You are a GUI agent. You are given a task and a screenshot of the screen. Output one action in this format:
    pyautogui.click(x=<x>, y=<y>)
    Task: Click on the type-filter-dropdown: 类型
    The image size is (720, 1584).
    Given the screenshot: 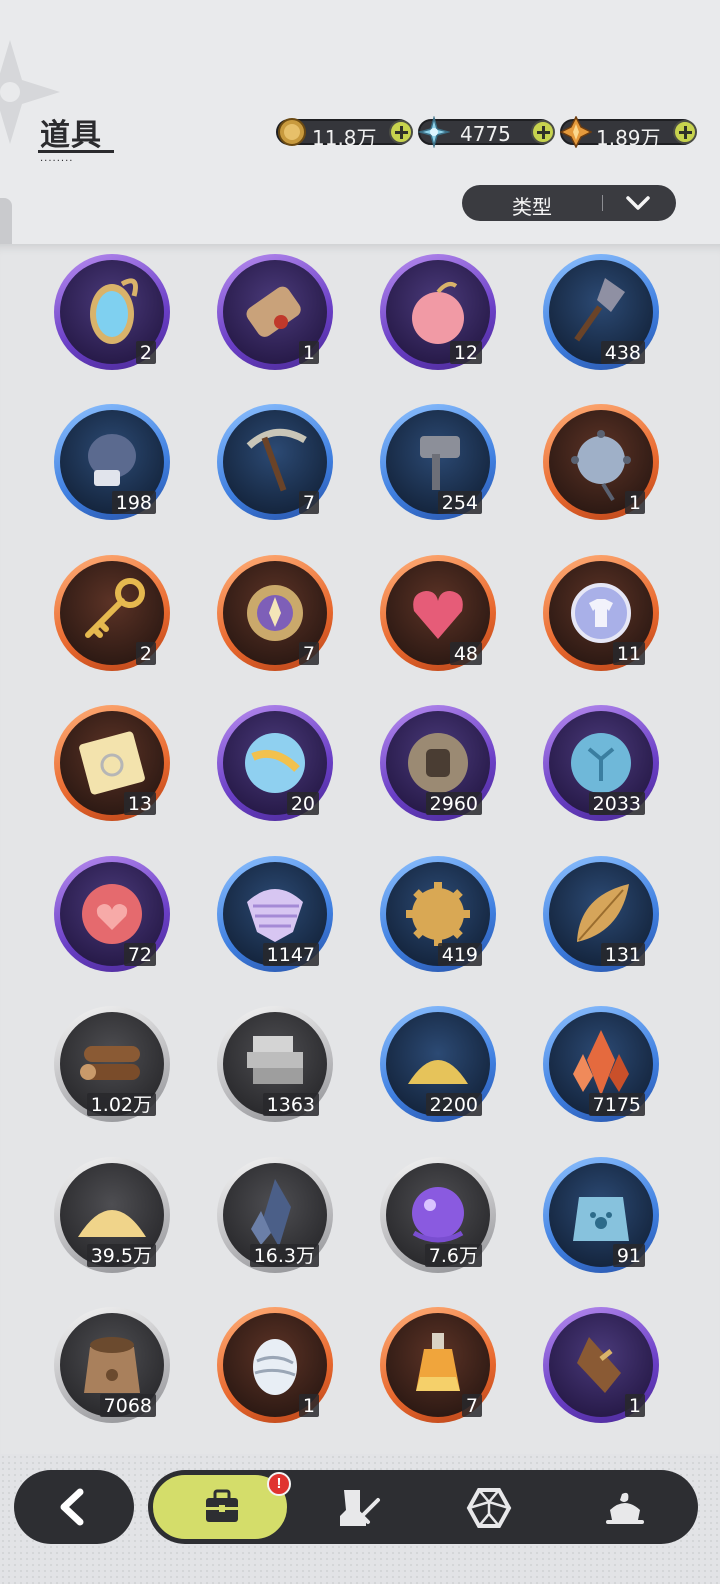 What is the action you would take?
    pyautogui.click(x=569, y=203)
    